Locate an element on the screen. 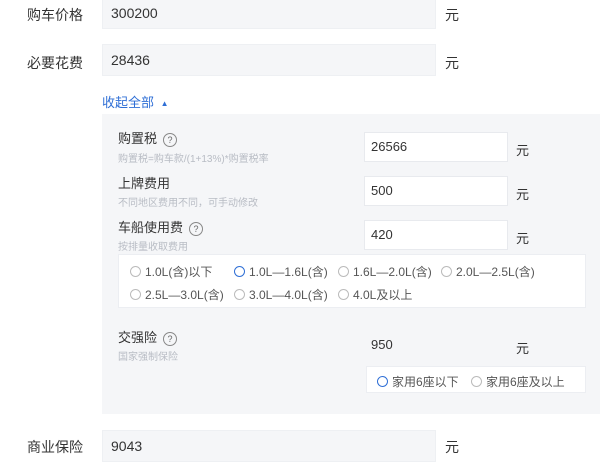  purchase-price-unit: 元 is located at coordinates (452, 15).